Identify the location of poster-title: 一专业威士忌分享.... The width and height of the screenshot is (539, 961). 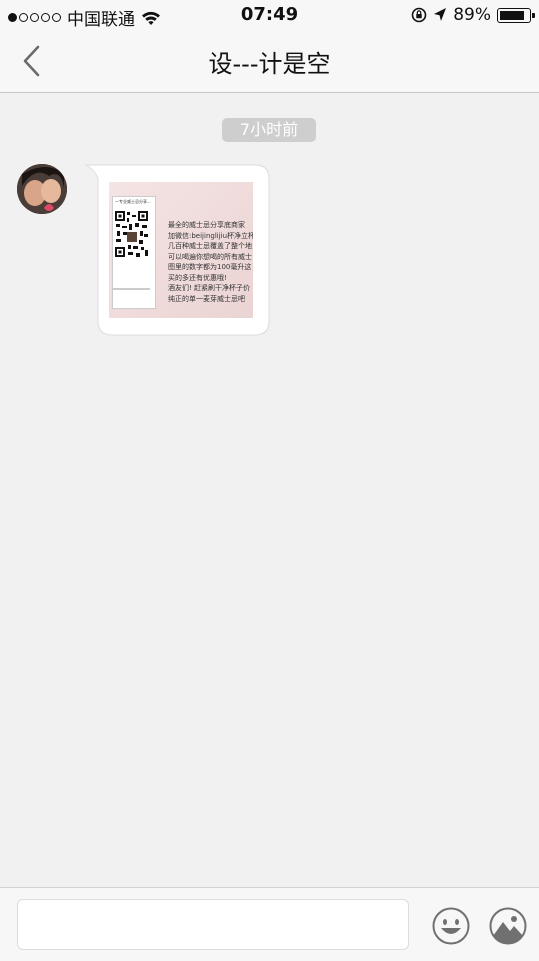
(133, 201).